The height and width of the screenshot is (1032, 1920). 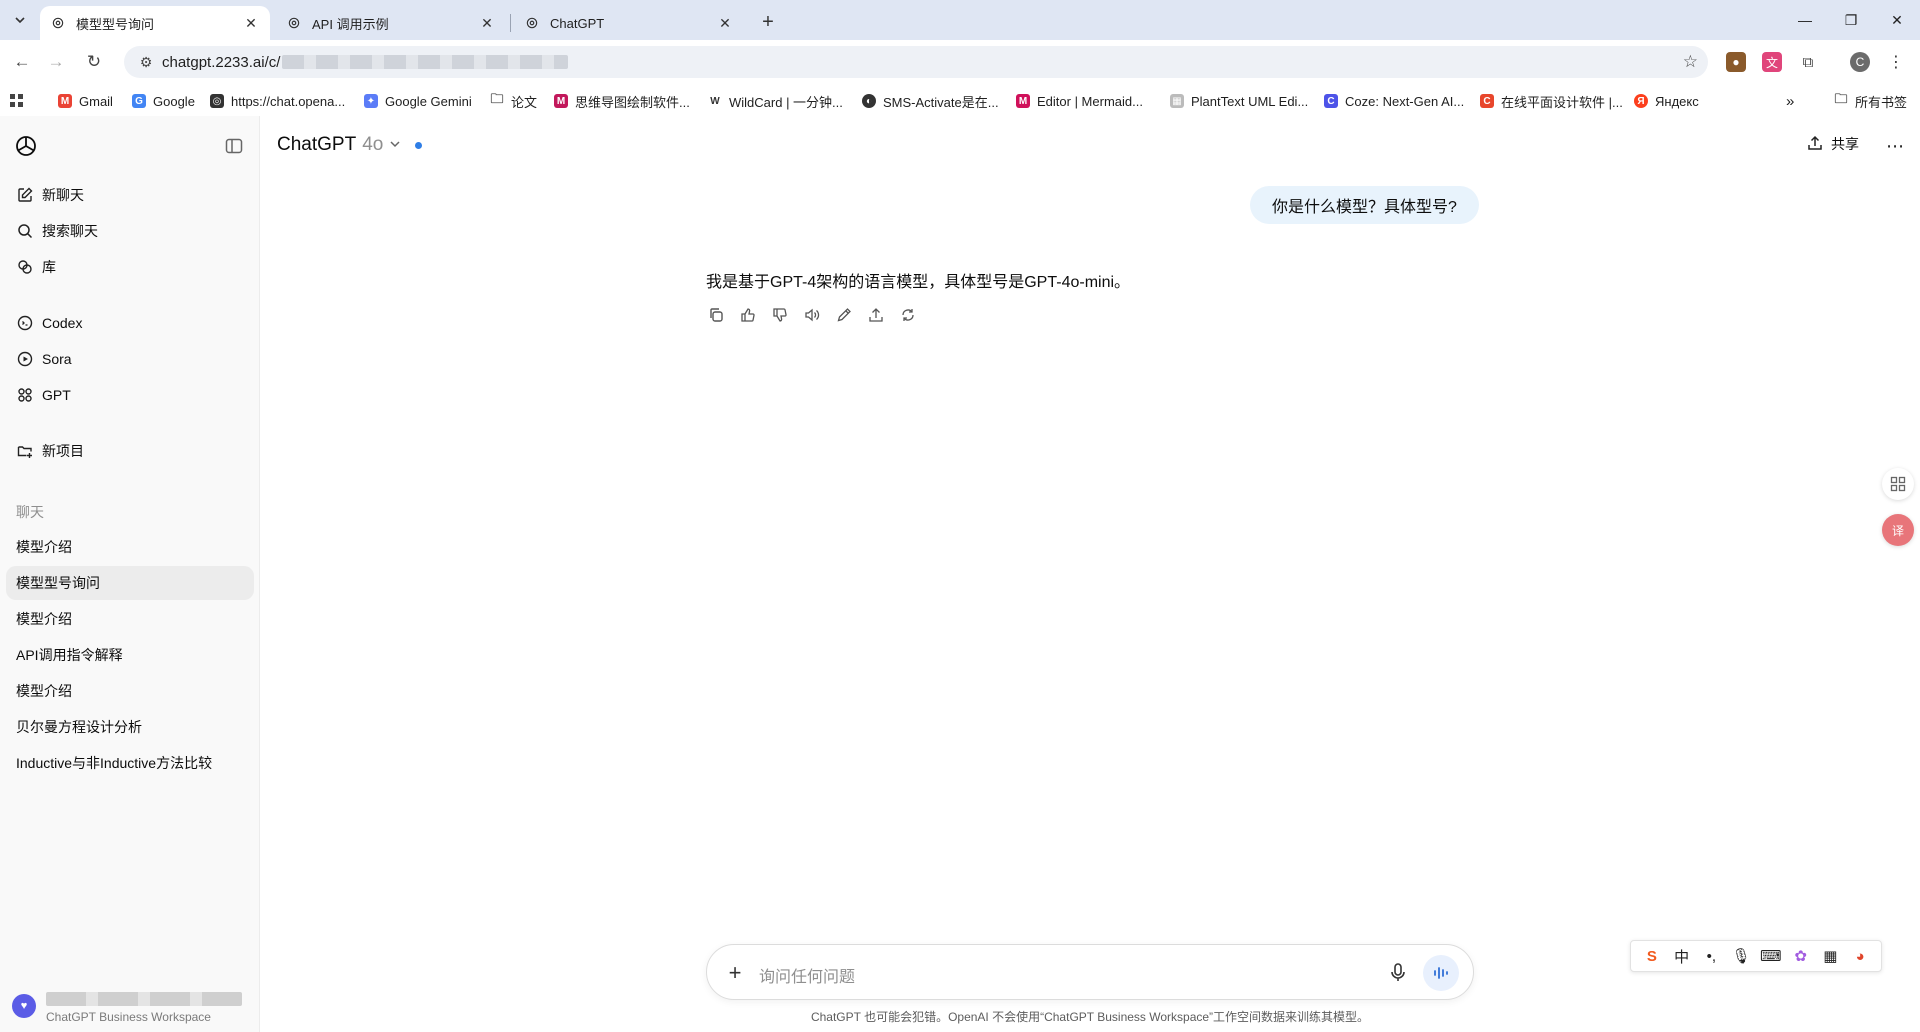 What do you see at coordinates (130, 267) in the screenshot?
I see `sidebar-item-library: 库` at bounding box center [130, 267].